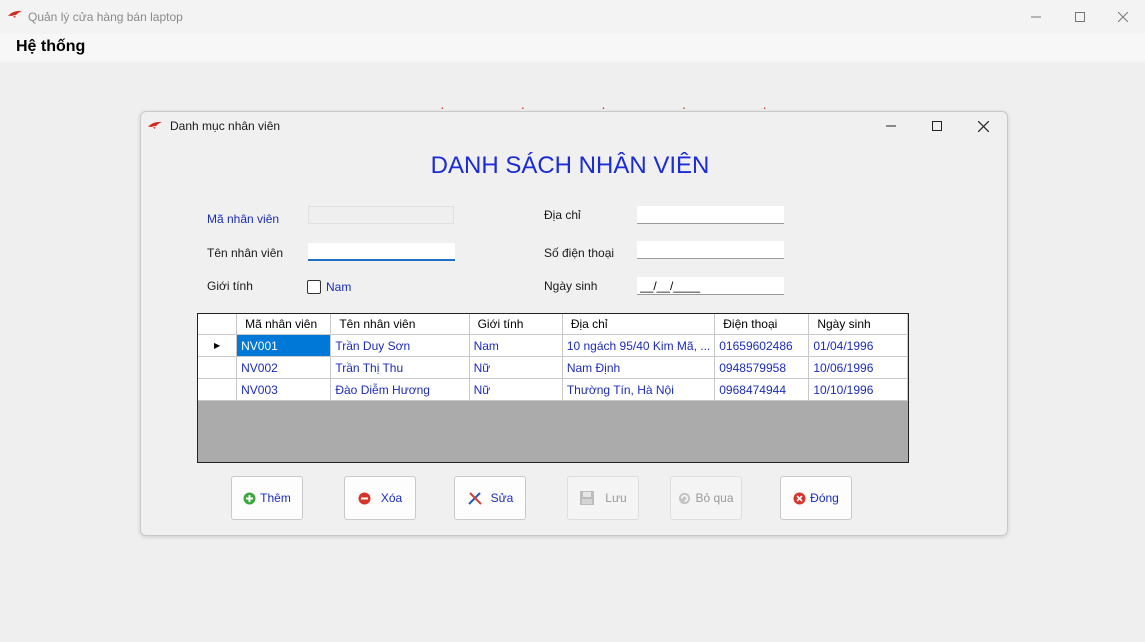  Describe the element at coordinates (824, 498) in the screenshot. I see `dong-button-label: Đóng` at that location.